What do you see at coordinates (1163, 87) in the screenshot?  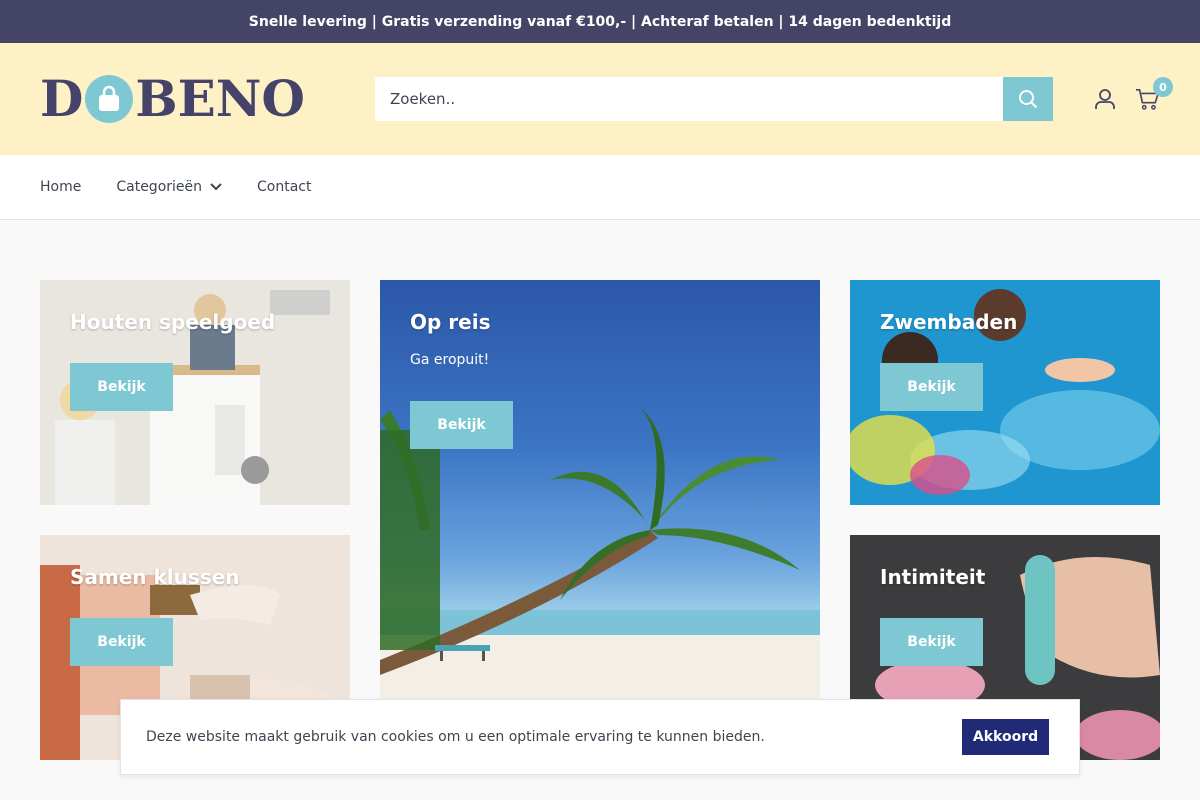 I see `cart-count-badge: 0` at bounding box center [1163, 87].